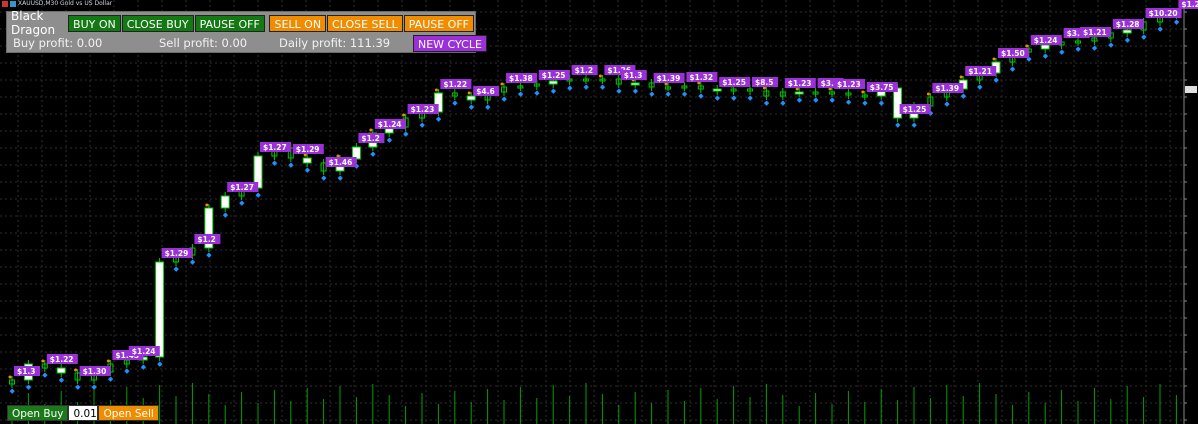 This screenshot has width=1198, height=424. I want to click on current-price-marker, so click(1191, 89).